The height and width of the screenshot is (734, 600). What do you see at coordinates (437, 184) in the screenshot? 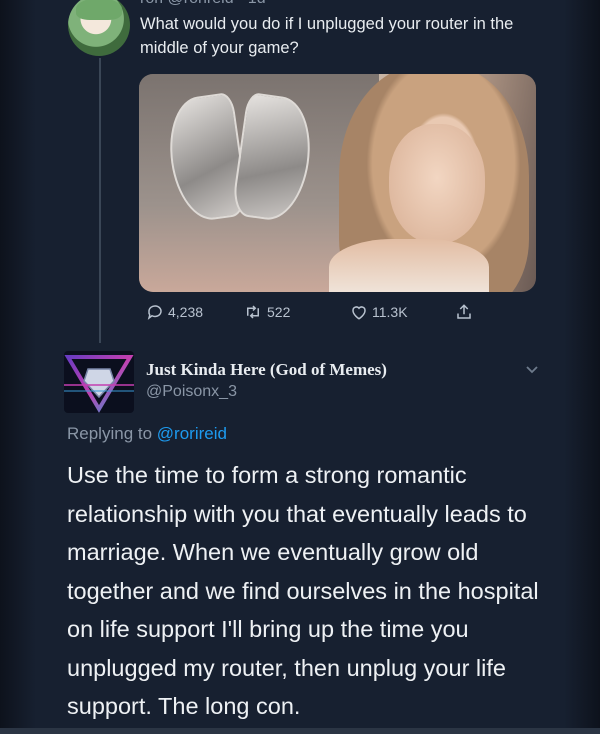
I see `image-person-face` at bounding box center [437, 184].